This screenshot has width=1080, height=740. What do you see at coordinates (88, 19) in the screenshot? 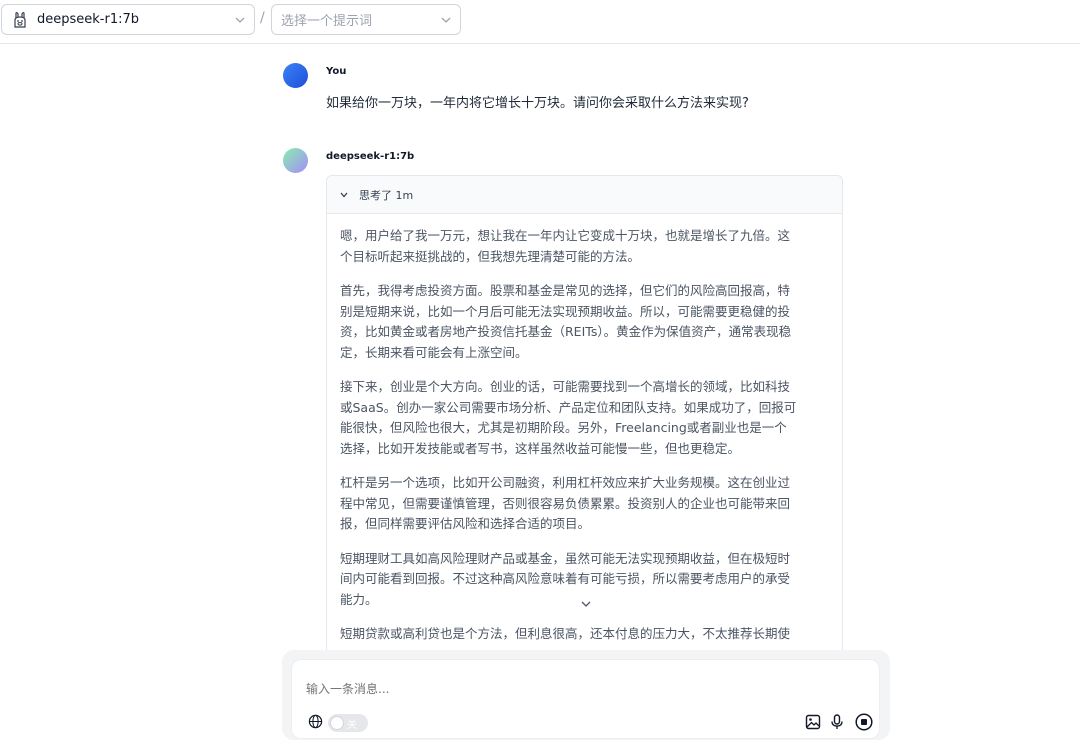
I see `model-name: deepseek-r1:7b` at bounding box center [88, 19].